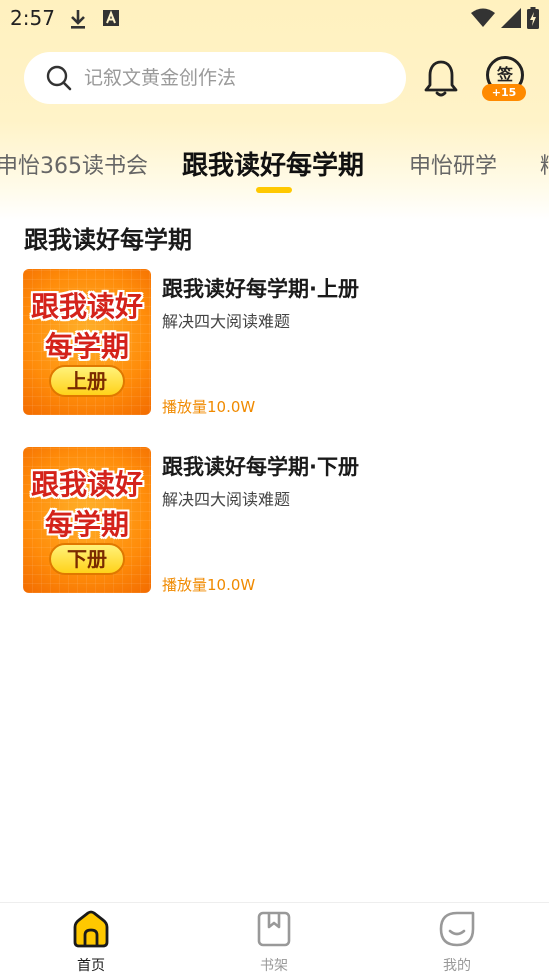 The image size is (549, 976). Describe the element at coordinates (511, 18) in the screenshot. I see `signal-icon` at that location.